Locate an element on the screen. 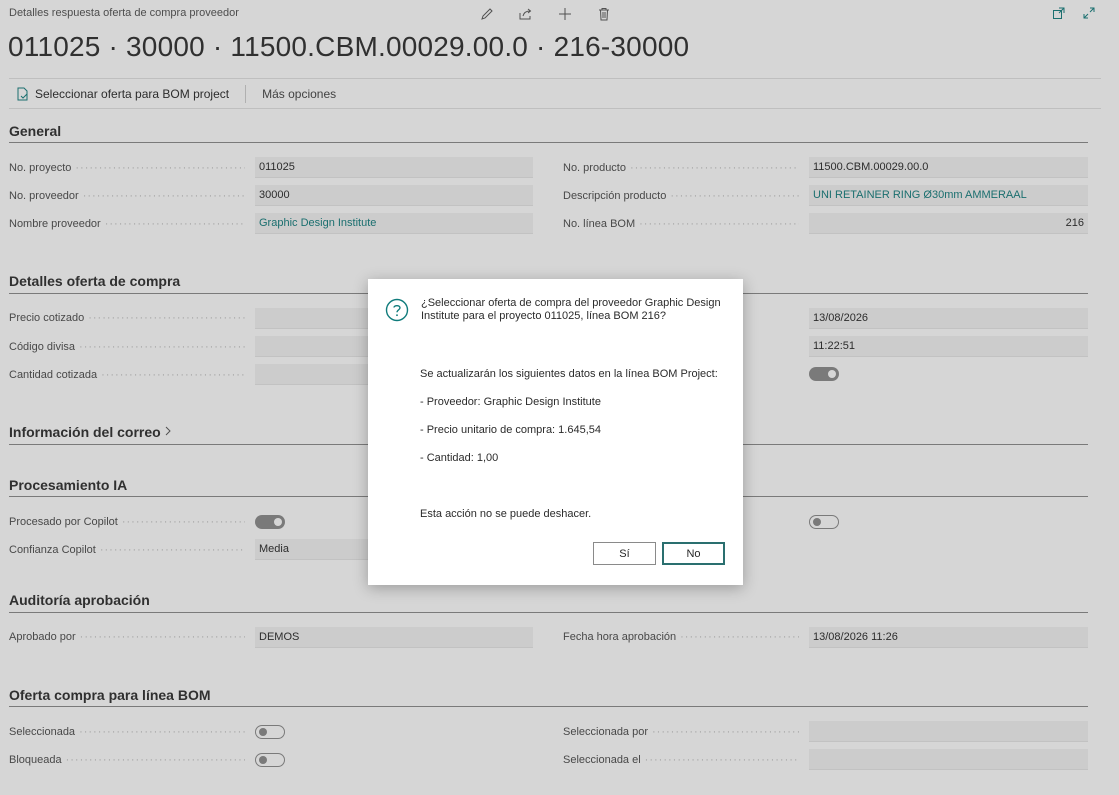 The image size is (1119, 795). dialog-vendor-line: - Proveedor: Graphic Design Institute is located at coordinates (510, 402).